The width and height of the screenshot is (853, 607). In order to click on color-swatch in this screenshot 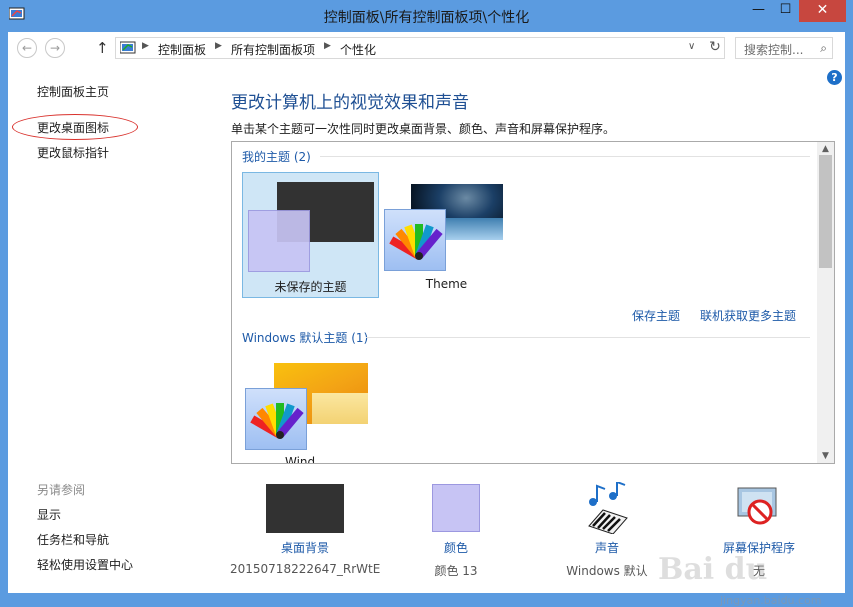, I will do `click(456, 508)`.